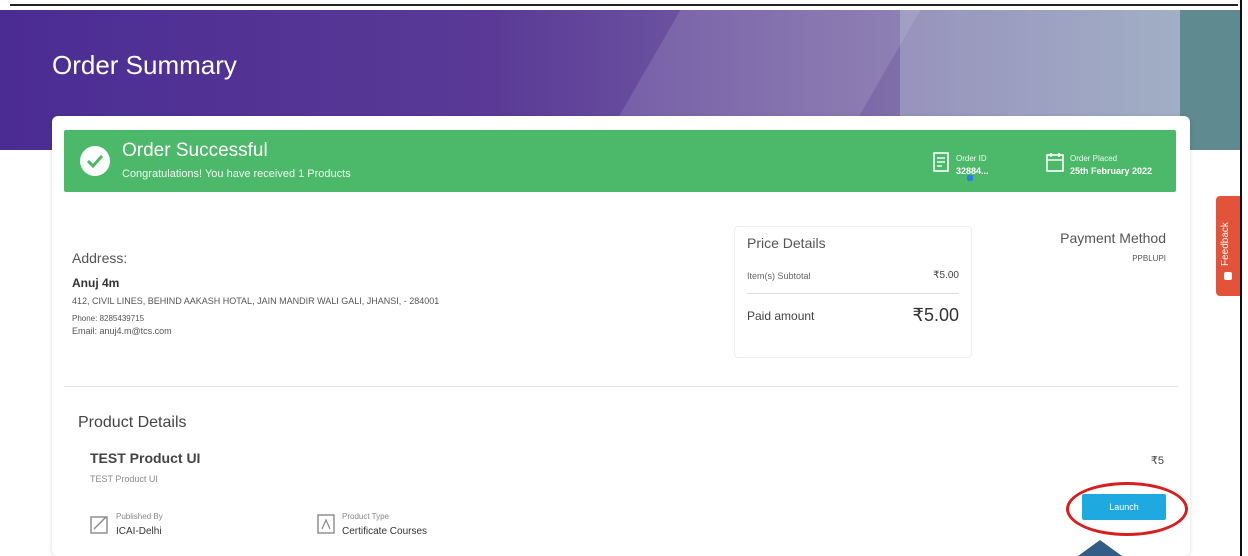 The image size is (1248, 556). What do you see at coordinates (1157, 461) in the screenshot?
I see `product-price: ₹5` at bounding box center [1157, 461].